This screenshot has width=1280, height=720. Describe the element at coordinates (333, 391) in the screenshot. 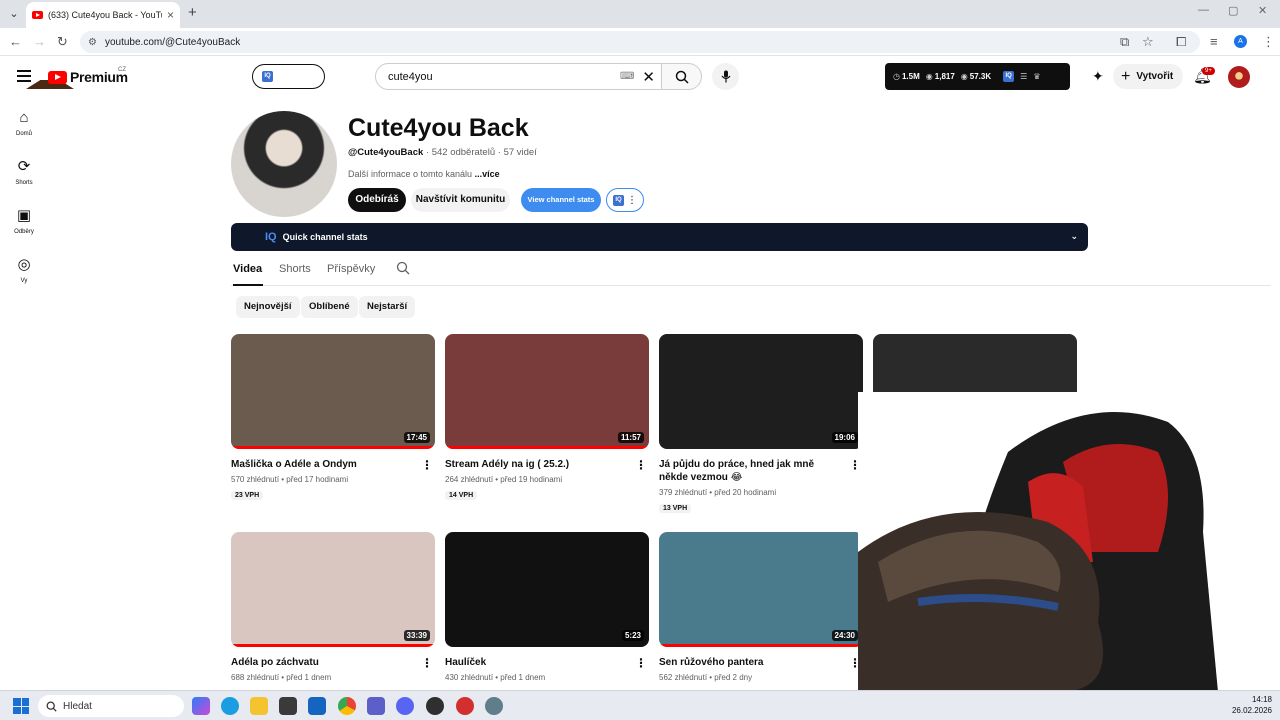

I see `video-thumbnail: 17:45` at that location.